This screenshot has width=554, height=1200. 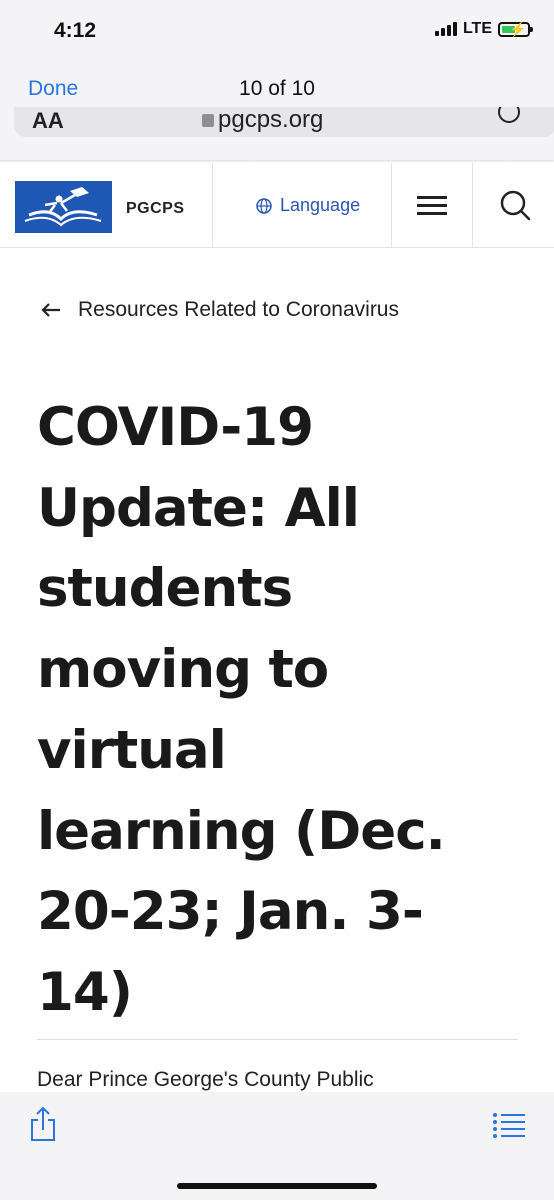 What do you see at coordinates (85, 992) in the screenshot?
I see `headline-line: 14)` at bounding box center [85, 992].